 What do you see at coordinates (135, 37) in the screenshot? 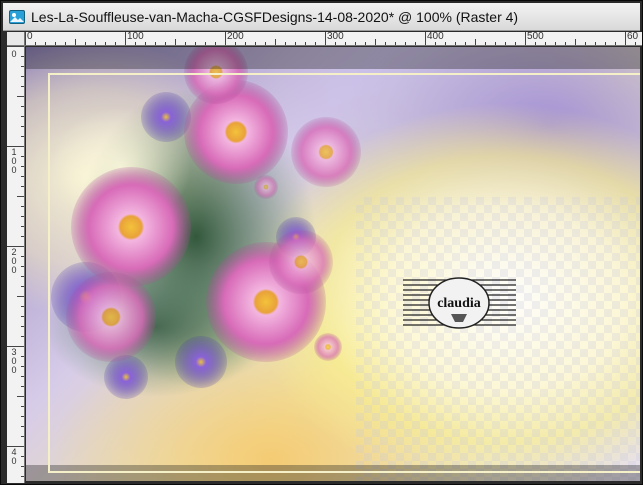
I see `hruler-label-100: 100` at bounding box center [135, 37].